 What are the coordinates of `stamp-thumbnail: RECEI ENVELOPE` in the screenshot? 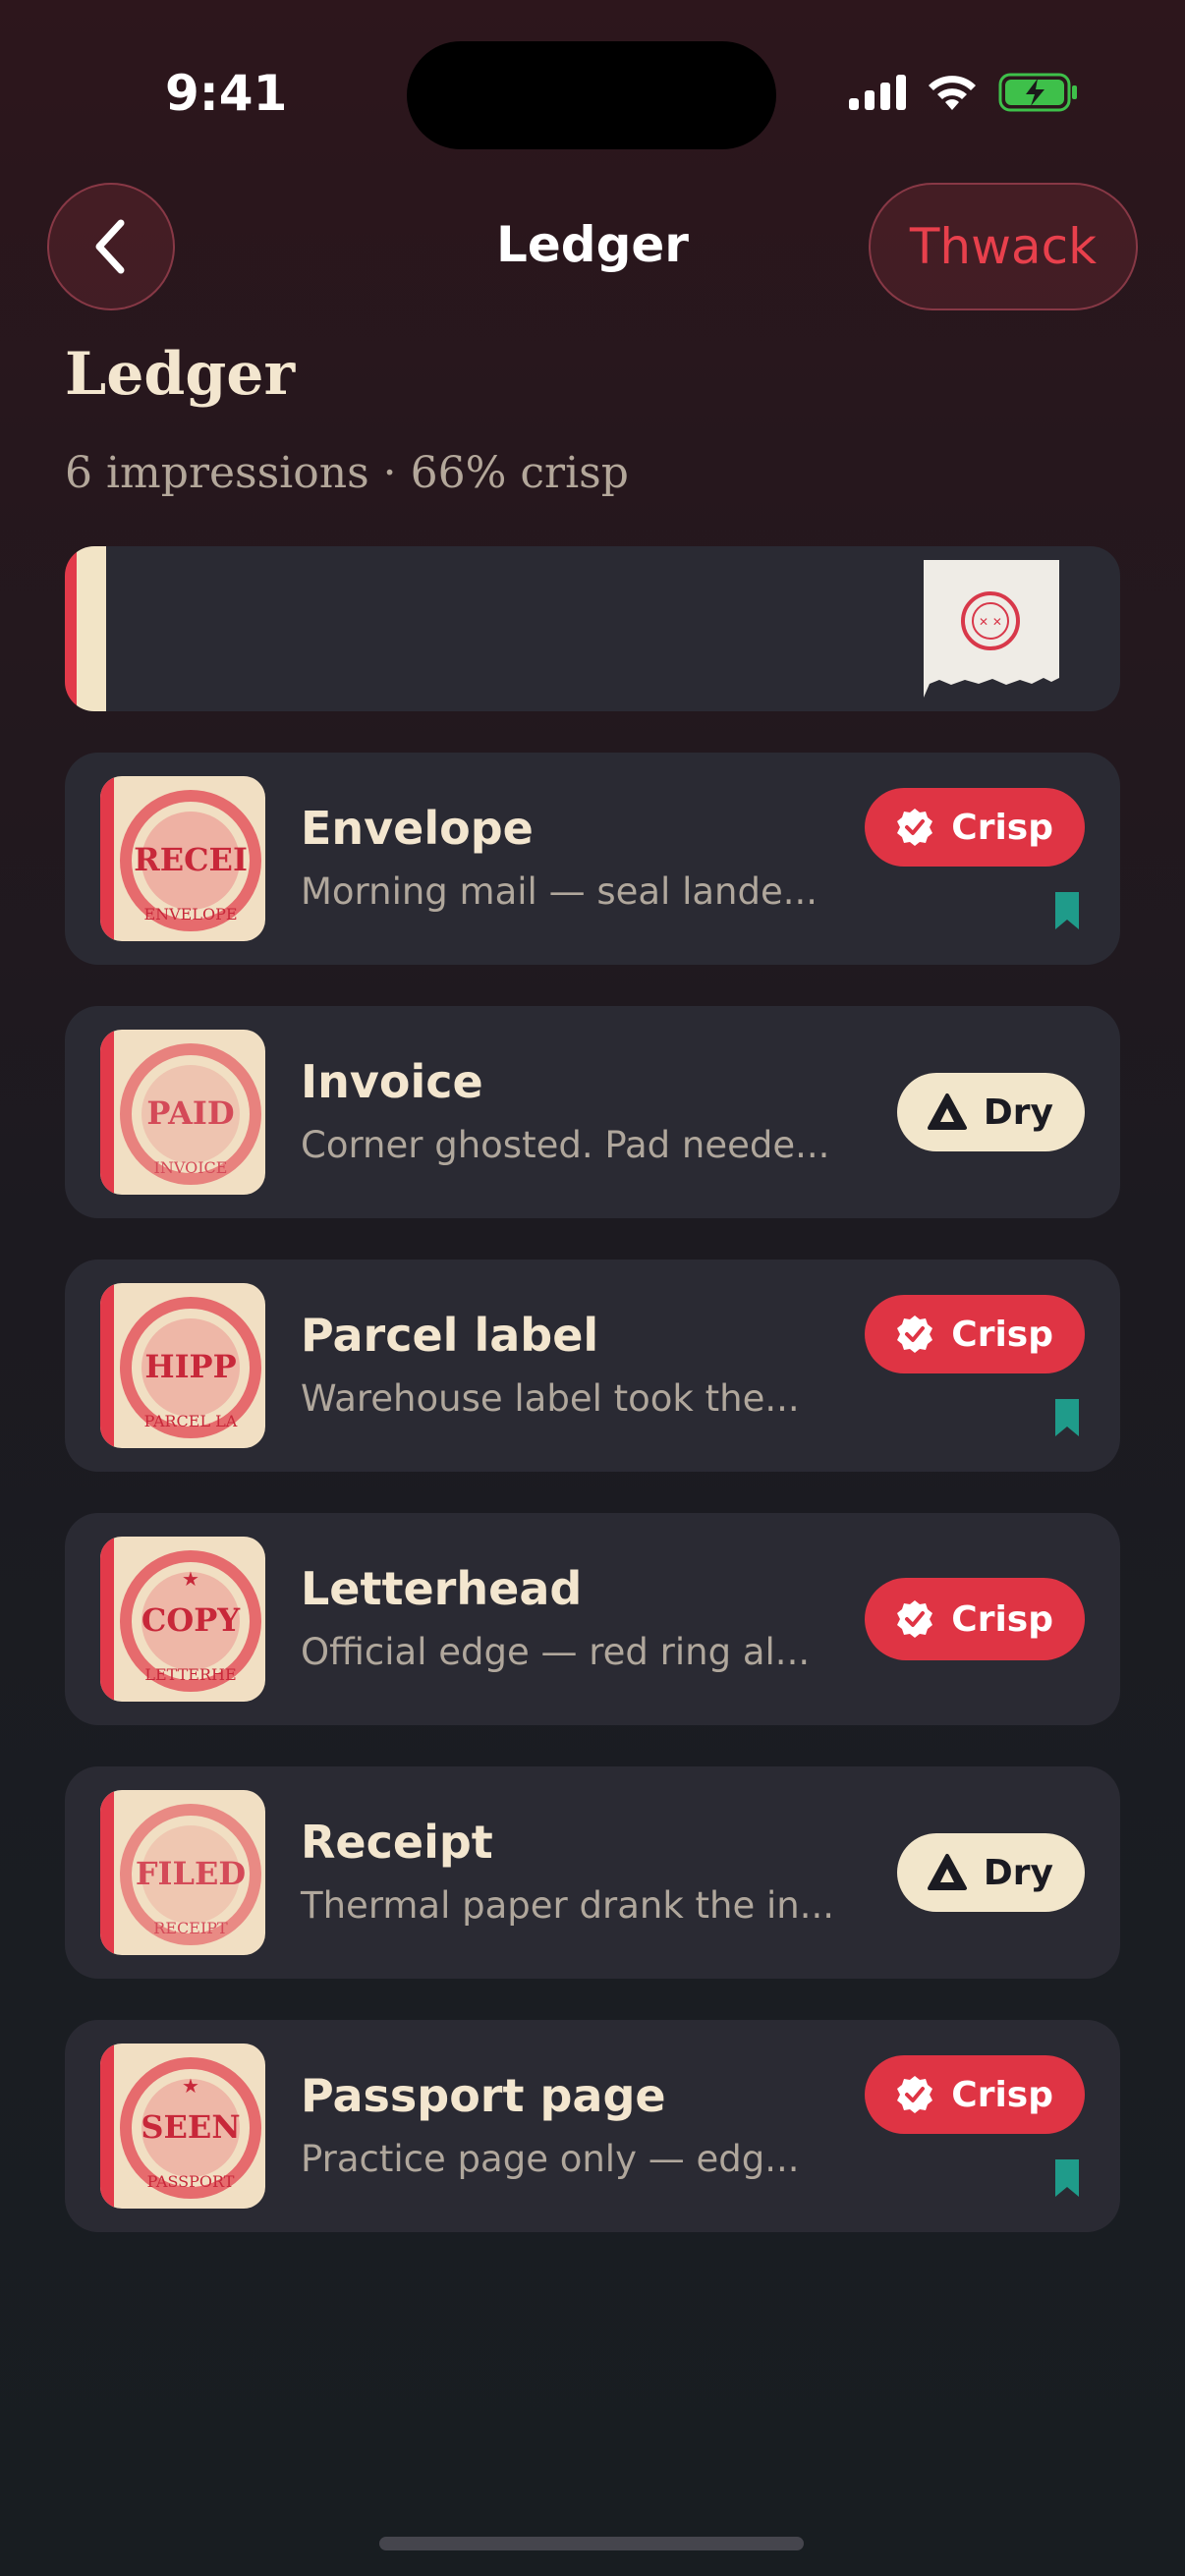 It's located at (183, 858).